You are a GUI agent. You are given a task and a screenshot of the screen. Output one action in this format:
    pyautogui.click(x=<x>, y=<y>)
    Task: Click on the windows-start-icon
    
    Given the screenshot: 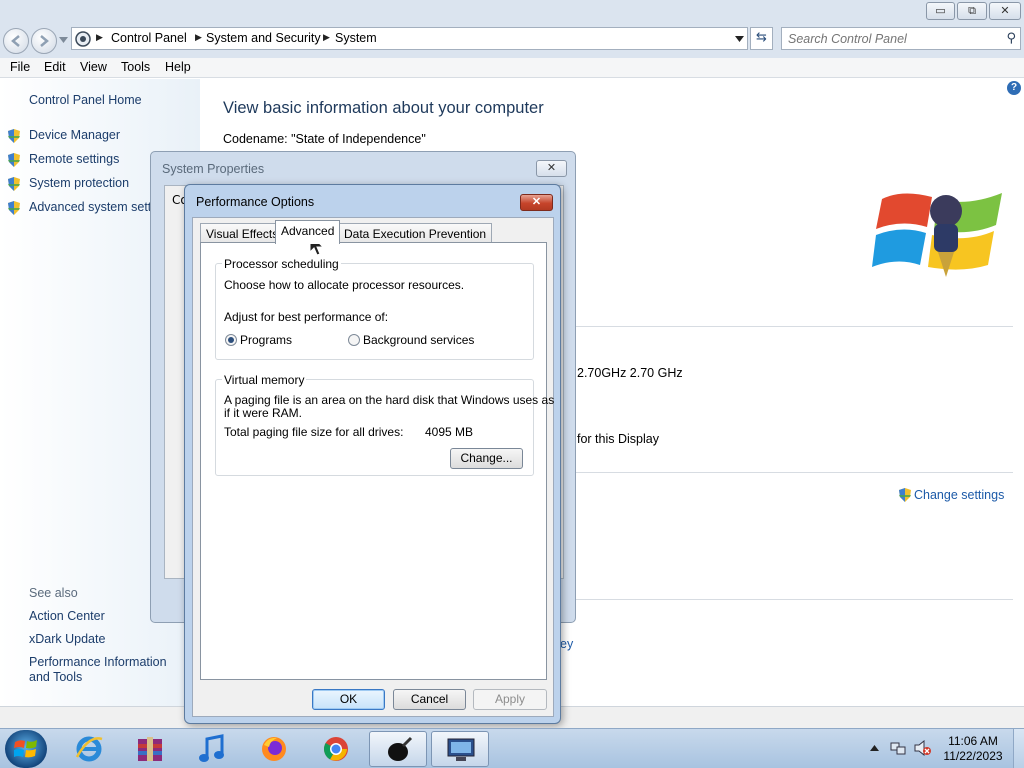 What is the action you would take?
    pyautogui.click(x=25, y=749)
    